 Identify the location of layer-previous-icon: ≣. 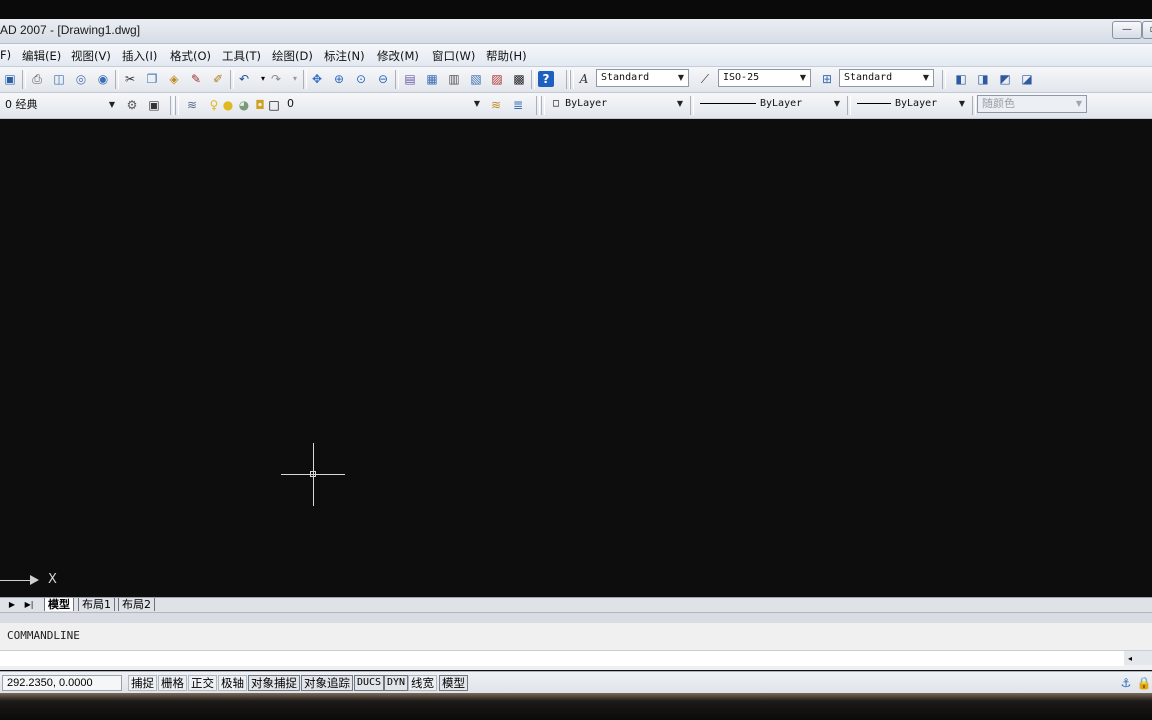
(518, 105).